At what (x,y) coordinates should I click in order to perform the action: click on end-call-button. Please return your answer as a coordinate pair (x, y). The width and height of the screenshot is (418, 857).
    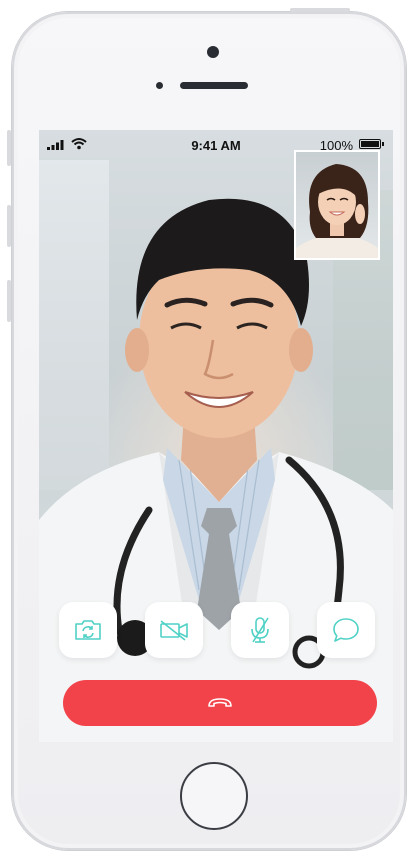
    Looking at the image, I should click on (220, 703).